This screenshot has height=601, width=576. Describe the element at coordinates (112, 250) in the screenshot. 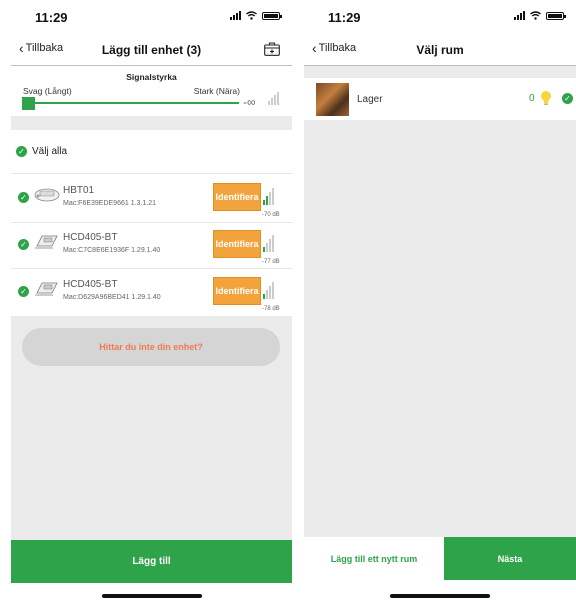

I see `device-mac: Mac:C7C8E6E1936F 1.29.1.40` at that location.